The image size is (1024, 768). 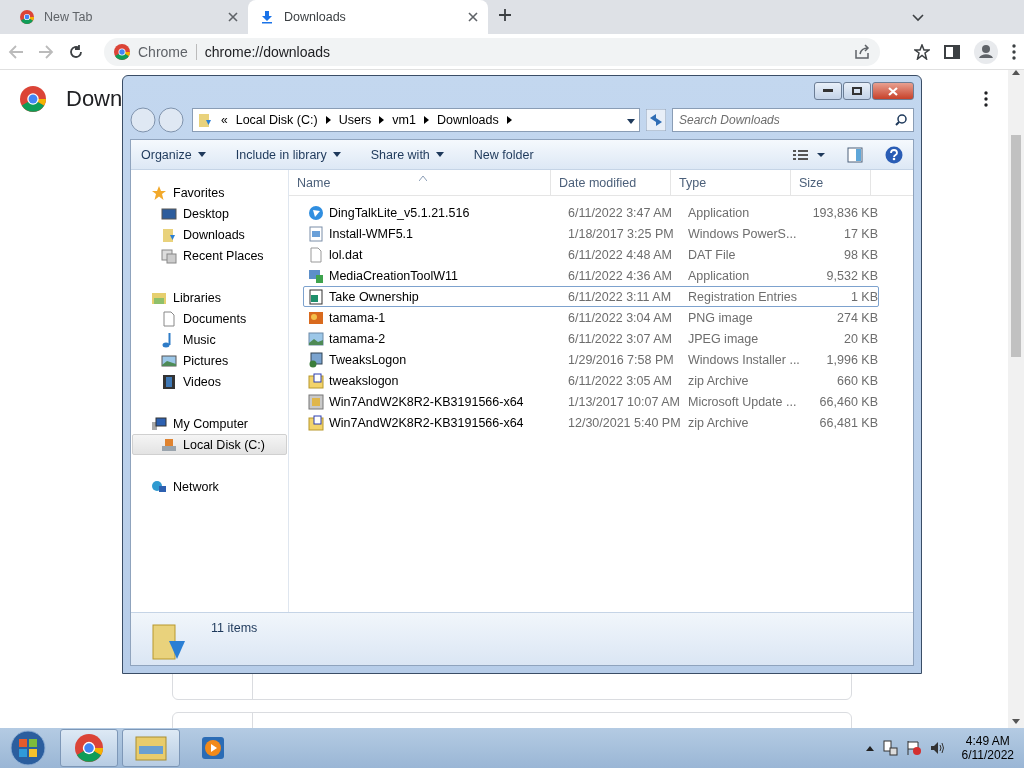 I want to click on browser-tab: New Tab, so click(x=128, y=17).